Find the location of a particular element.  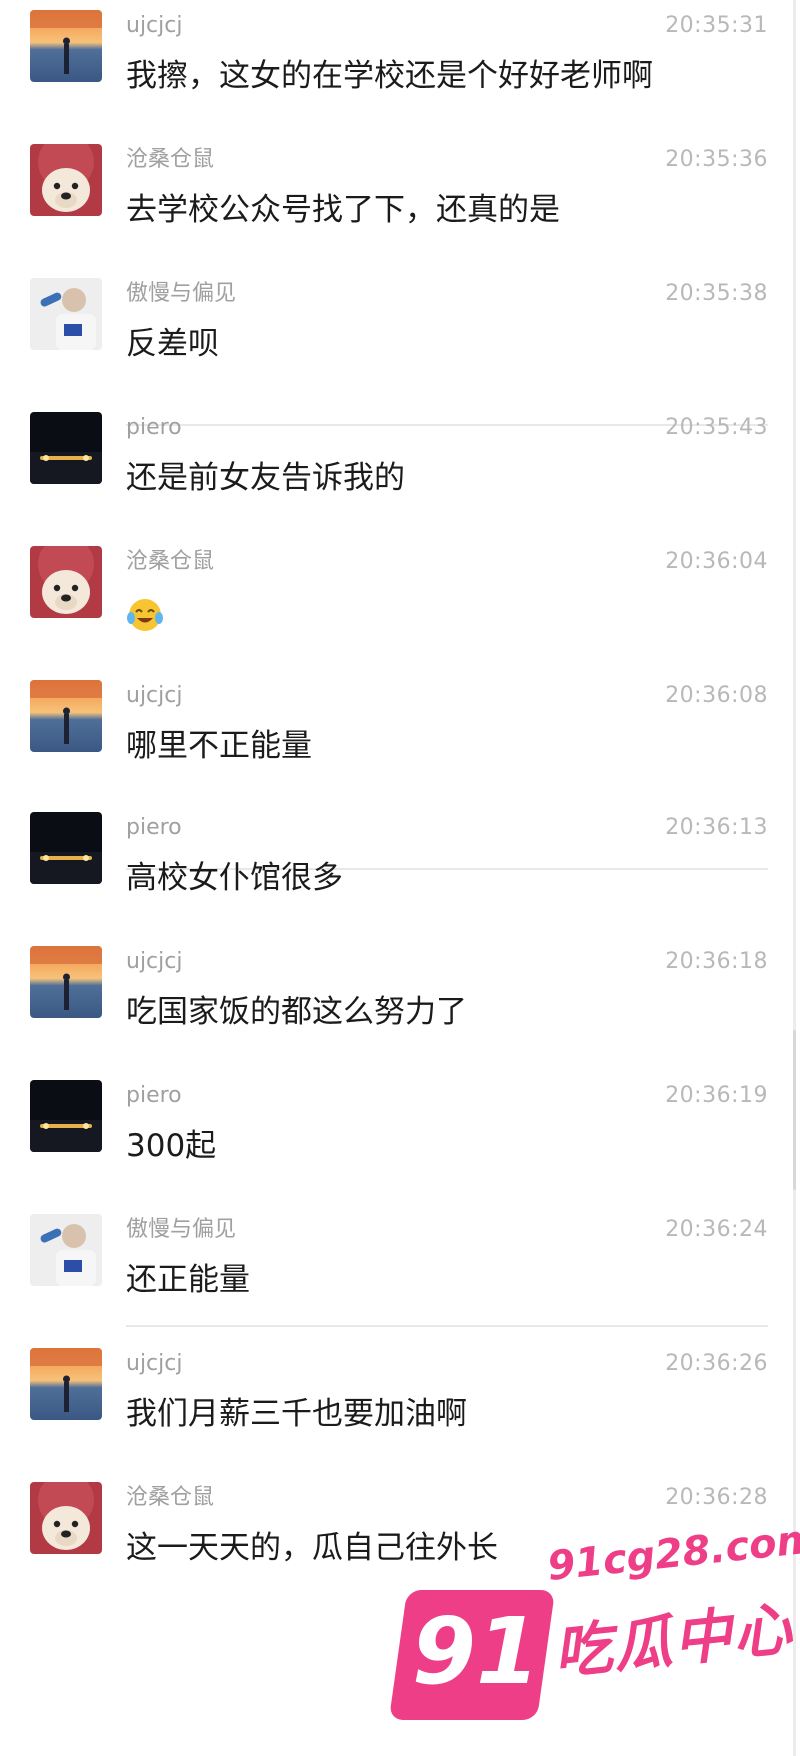

message-timestamp: 20:36:04 is located at coordinates (716, 561).